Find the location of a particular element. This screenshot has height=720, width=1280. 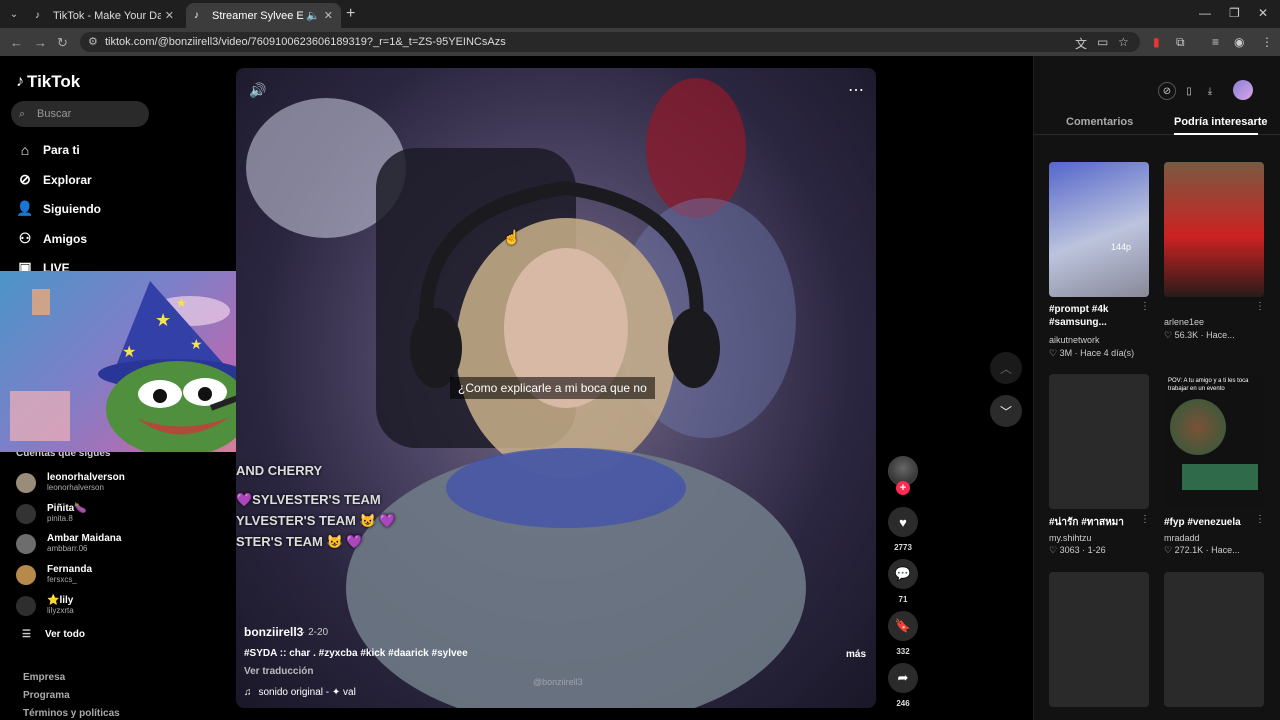

see-more-button: más is located at coordinates (856, 654).